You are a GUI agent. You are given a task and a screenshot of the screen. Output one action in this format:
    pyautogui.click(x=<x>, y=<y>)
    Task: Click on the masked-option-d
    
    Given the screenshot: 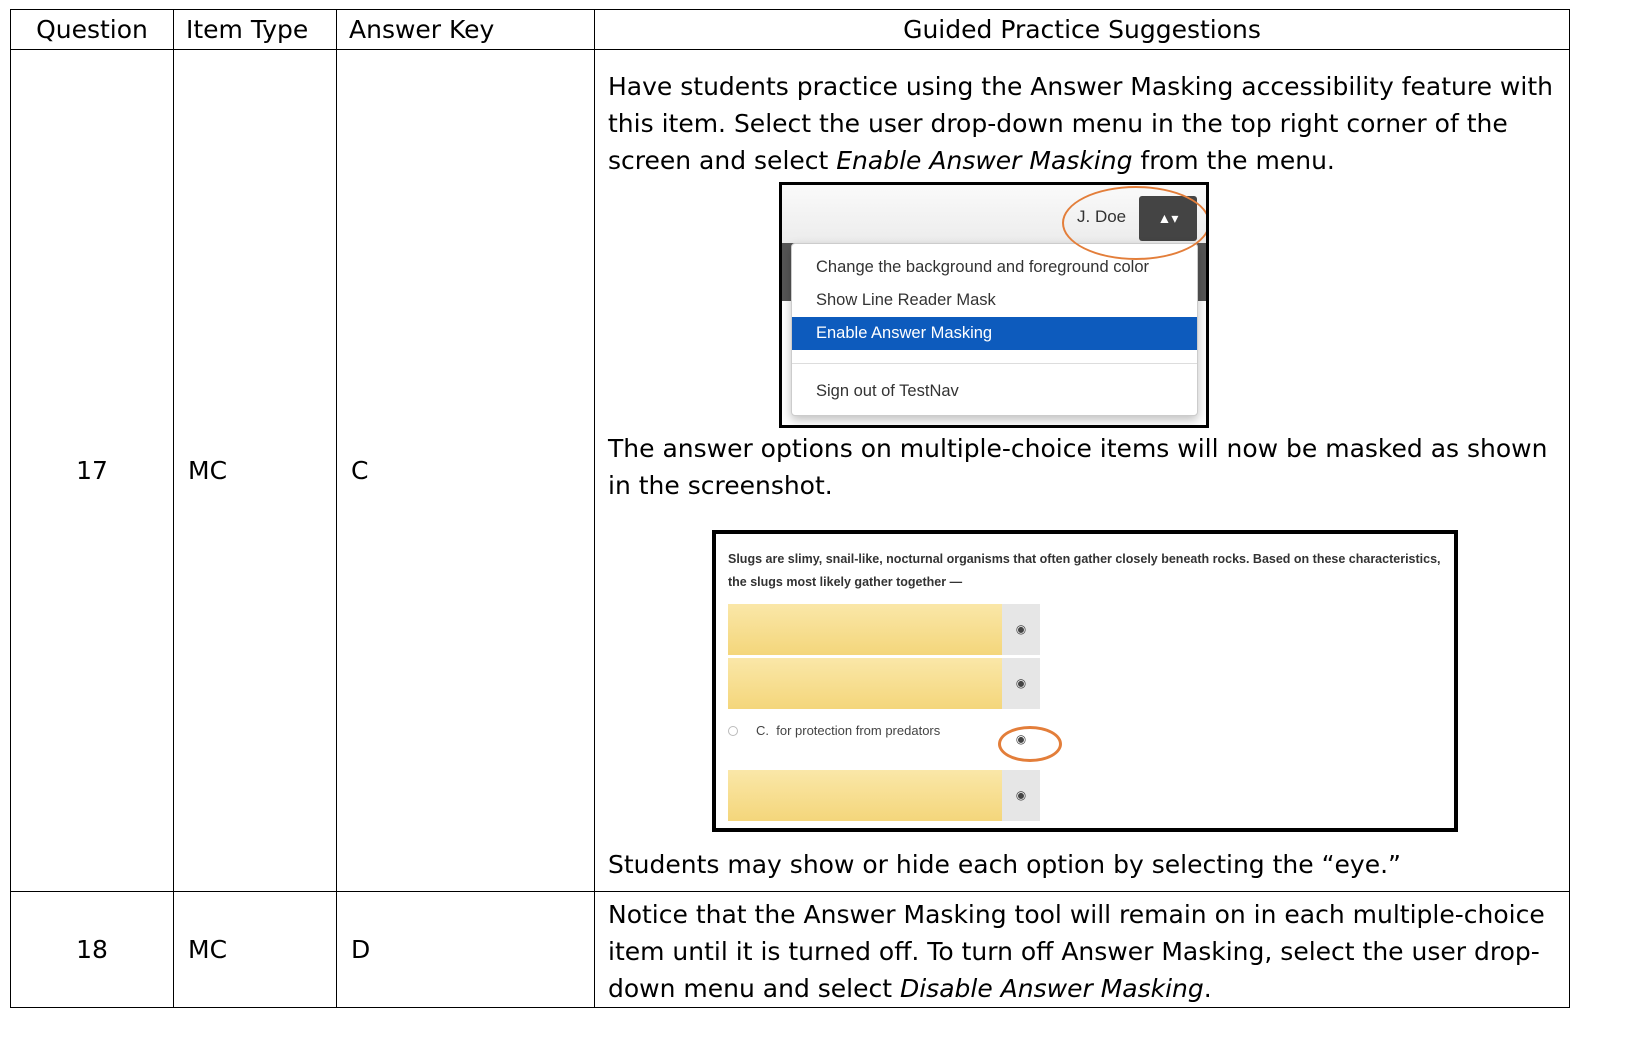 What is the action you would take?
    pyautogui.click(x=865, y=795)
    